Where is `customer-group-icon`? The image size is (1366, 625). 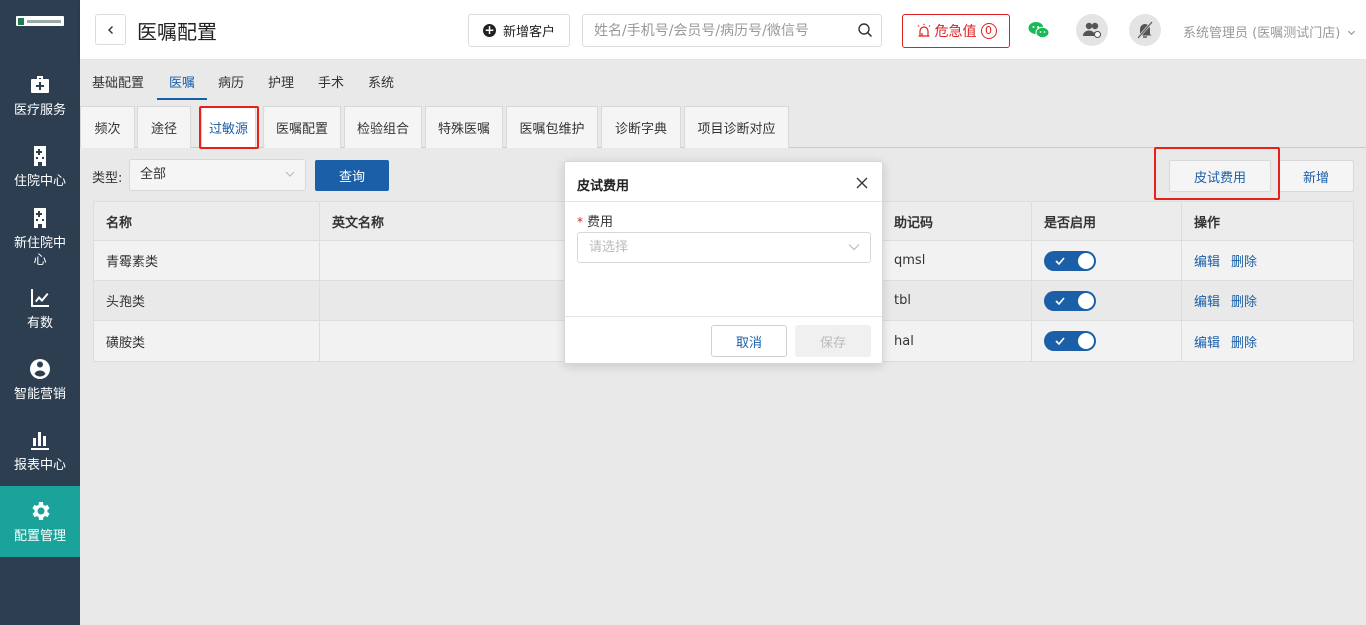 customer-group-icon is located at coordinates (1092, 30).